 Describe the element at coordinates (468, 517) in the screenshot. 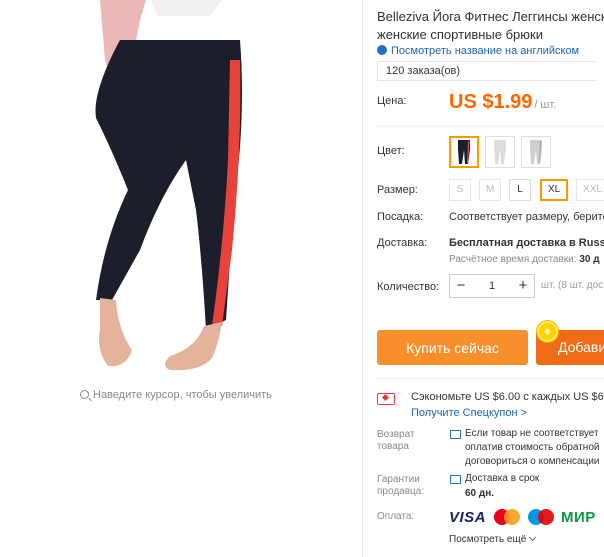

I see `visa-logo: VISA` at that location.